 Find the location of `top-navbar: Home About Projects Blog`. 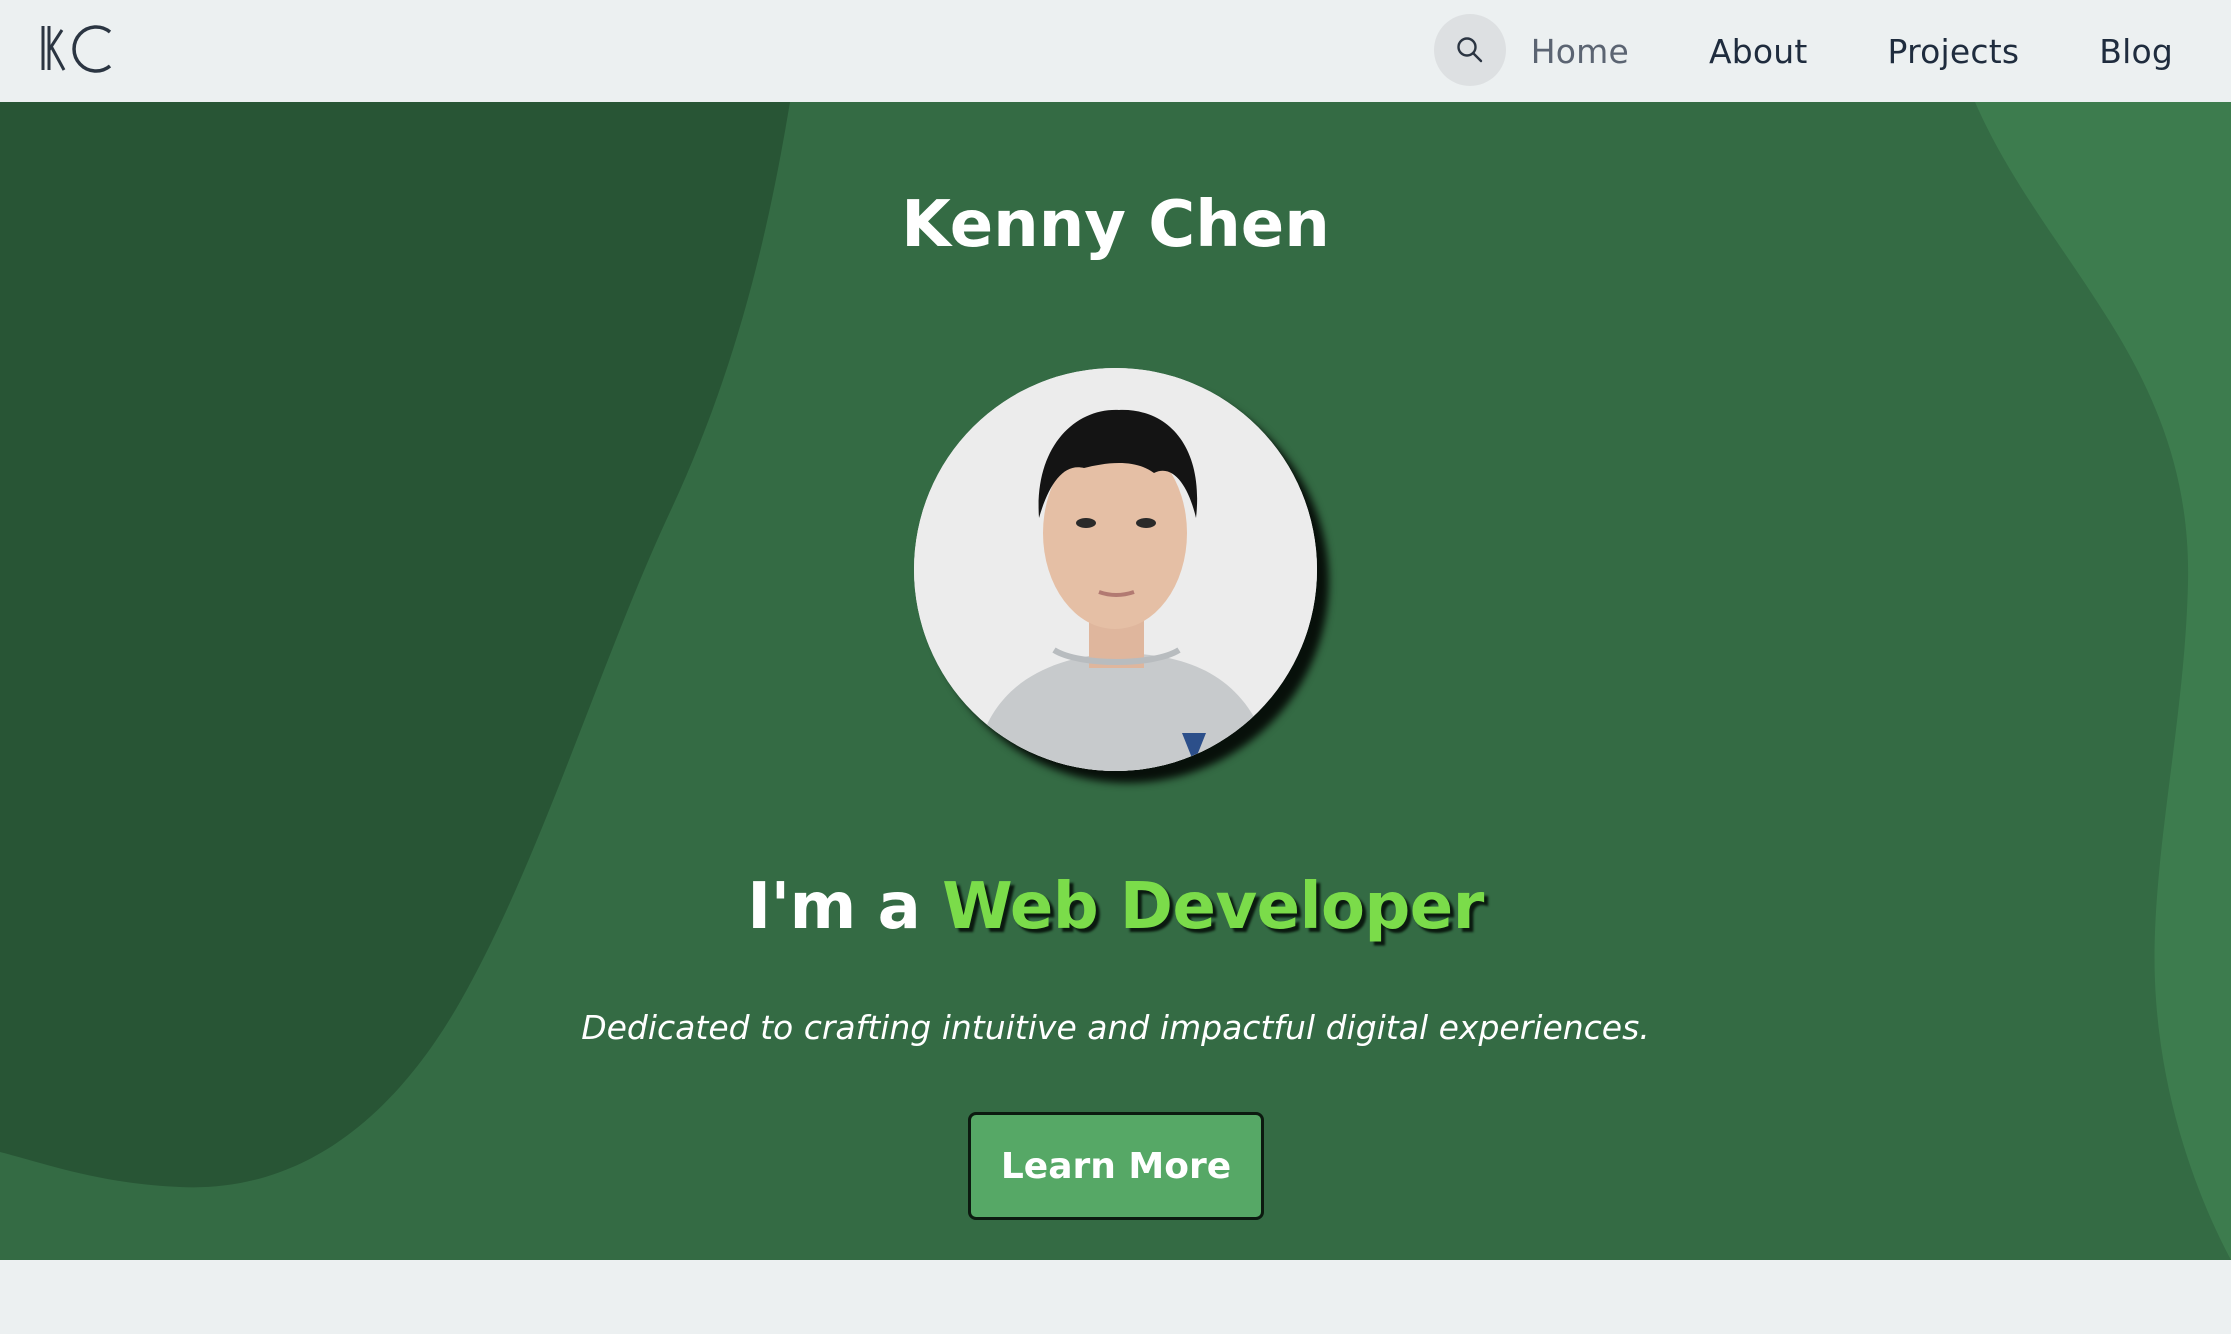

top-navbar: Home About Projects Blog is located at coordinates (1115, 51).